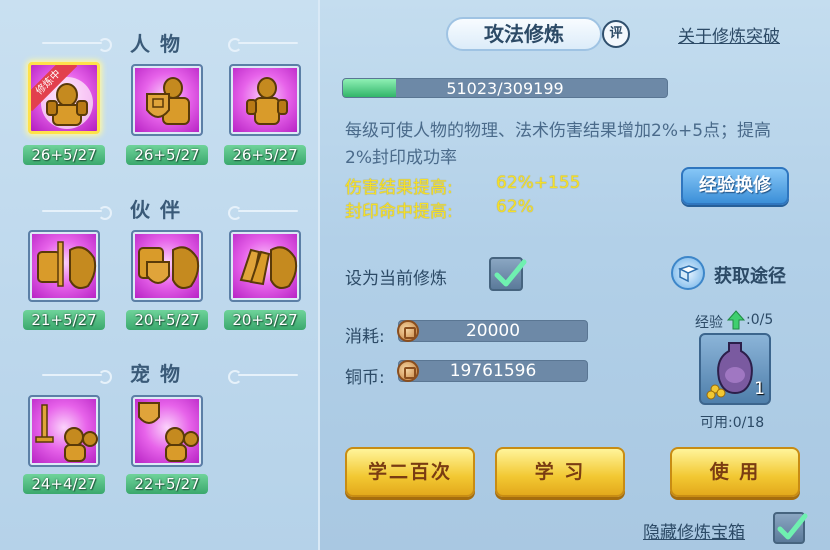  What do you see at coordinates (410, 472) in the screenshot?
I see `train-200-button: 学二百次` at bounding box center [410, 472].